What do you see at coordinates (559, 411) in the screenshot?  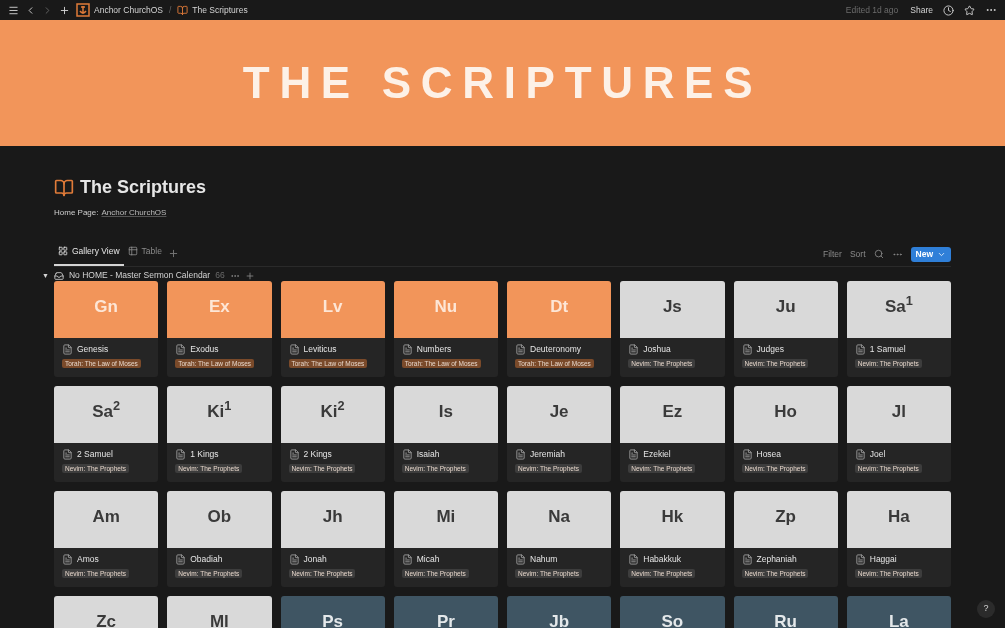 I see `cover-abbreviation: Je` at bounding box center [559, 411].